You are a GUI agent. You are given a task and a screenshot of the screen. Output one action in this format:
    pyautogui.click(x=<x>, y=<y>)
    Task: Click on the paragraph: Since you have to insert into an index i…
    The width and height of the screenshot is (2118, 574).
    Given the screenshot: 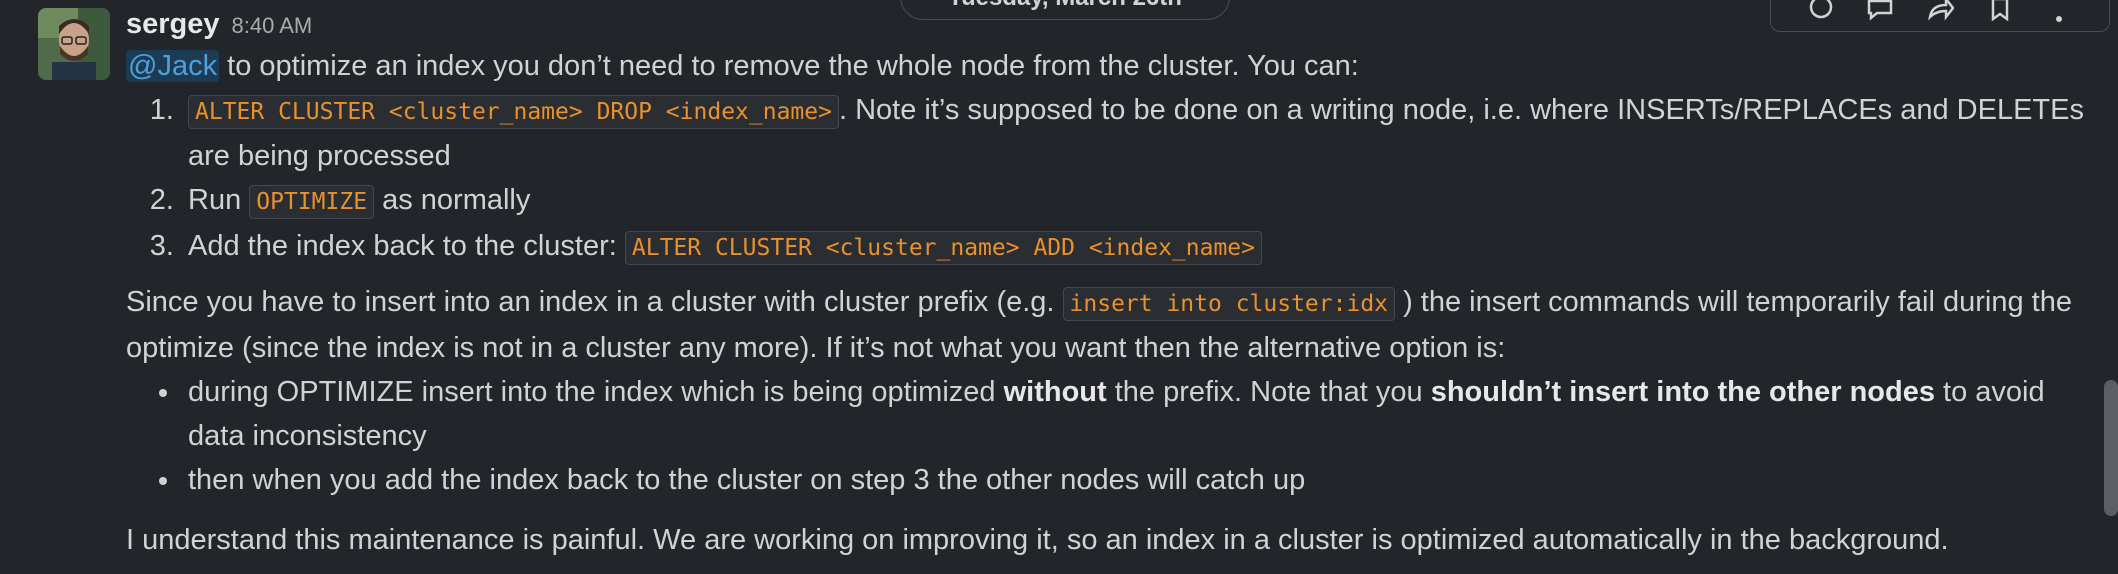 What is the action you would take?
    pyautogui.click(x=1110, y=325)
    